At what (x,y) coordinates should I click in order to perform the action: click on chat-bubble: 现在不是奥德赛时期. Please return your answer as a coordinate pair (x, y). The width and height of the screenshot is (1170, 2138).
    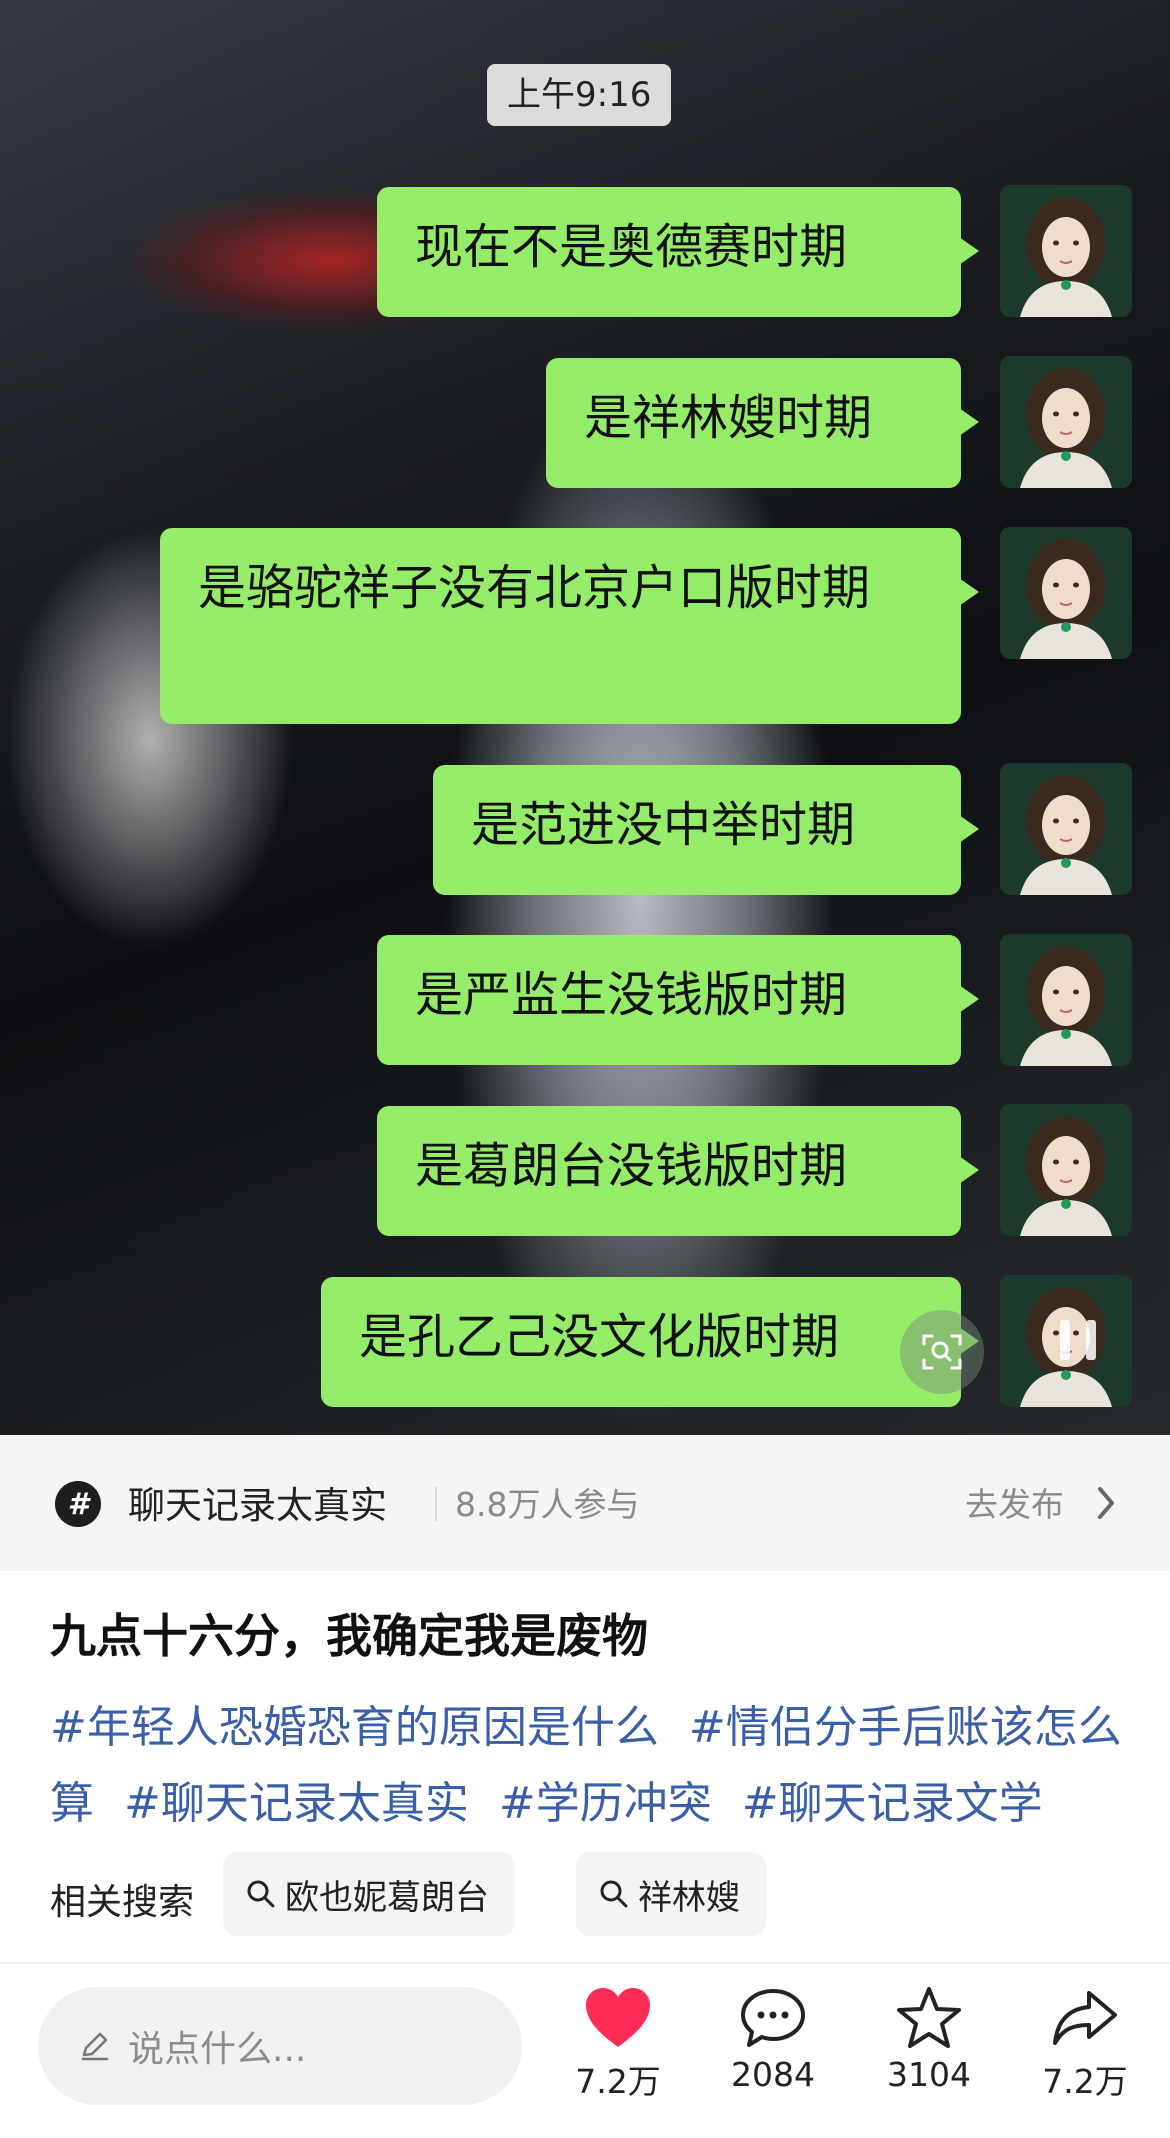
    Looking at the image, I should click on (678, 252).